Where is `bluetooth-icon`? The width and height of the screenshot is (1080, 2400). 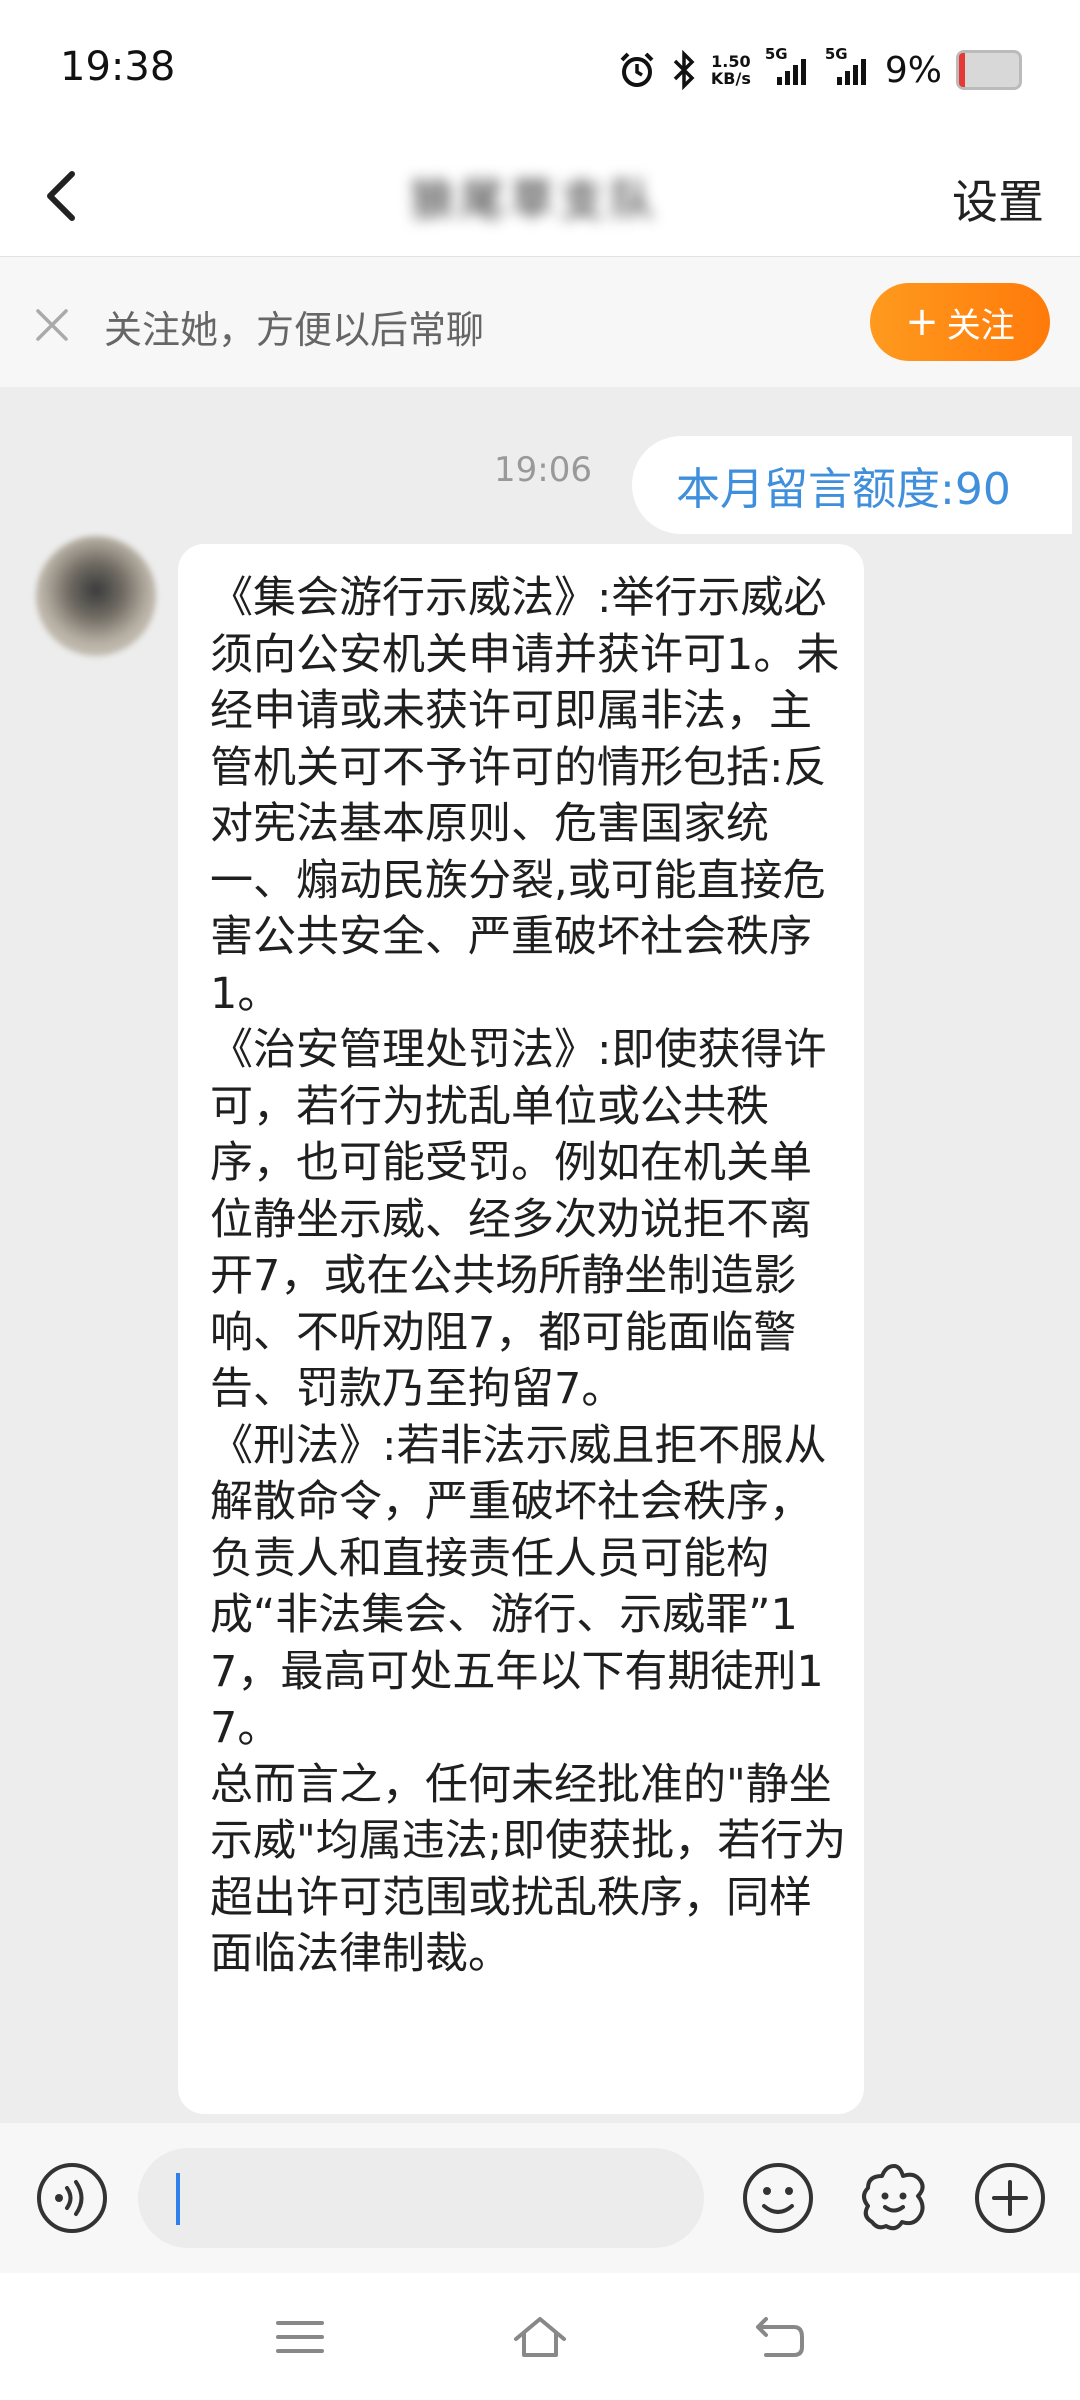 bluetooth-icon is located at coordinates (684, 70).